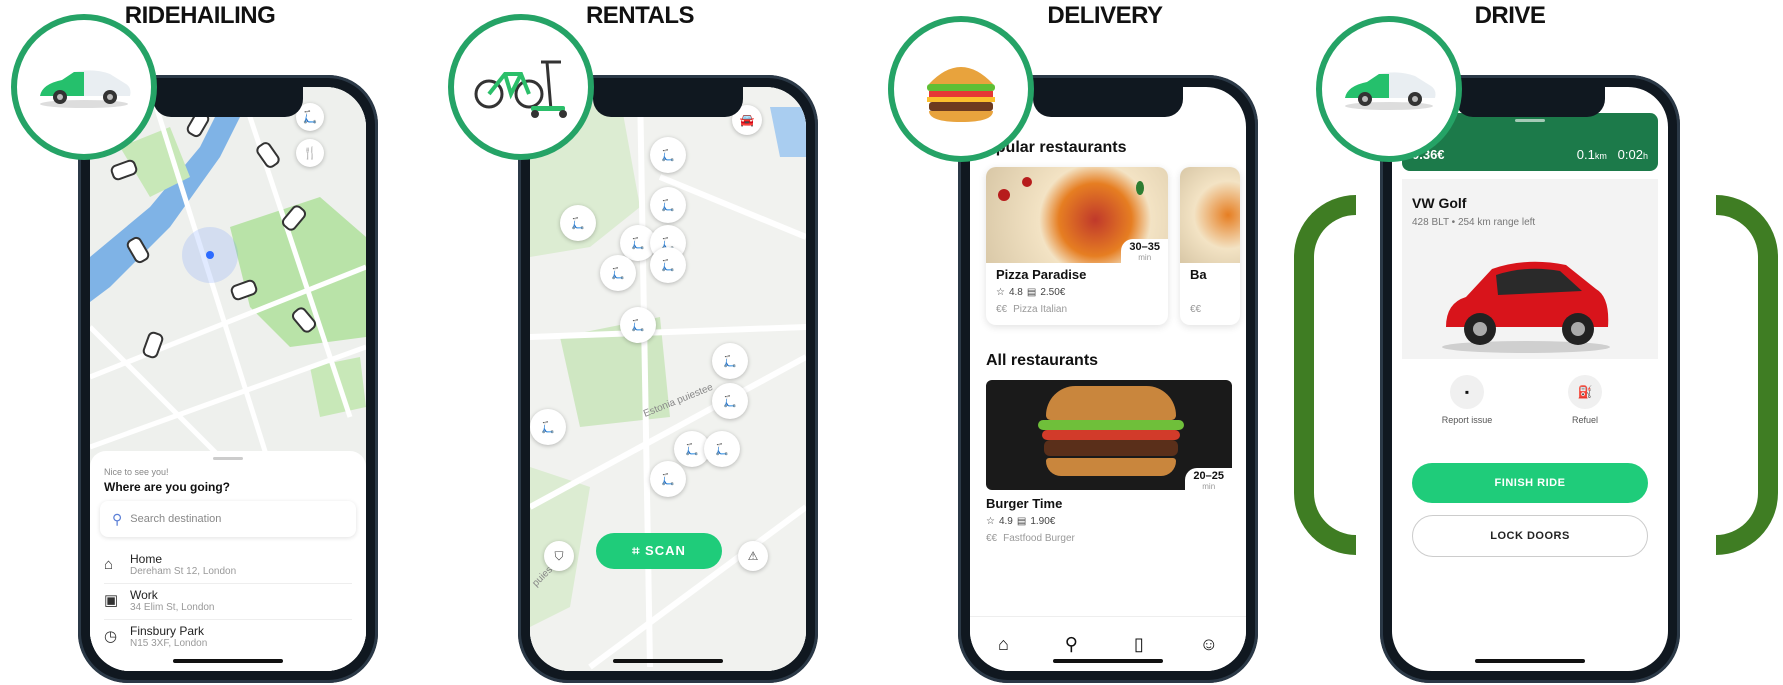 The height and width of the screenshot is (685, 1783). What do you see at coordinates (1039, 538) in the screenshot?
I see `cuisine-tags: Fastfood Burger` at bounding box center [1039, 538].